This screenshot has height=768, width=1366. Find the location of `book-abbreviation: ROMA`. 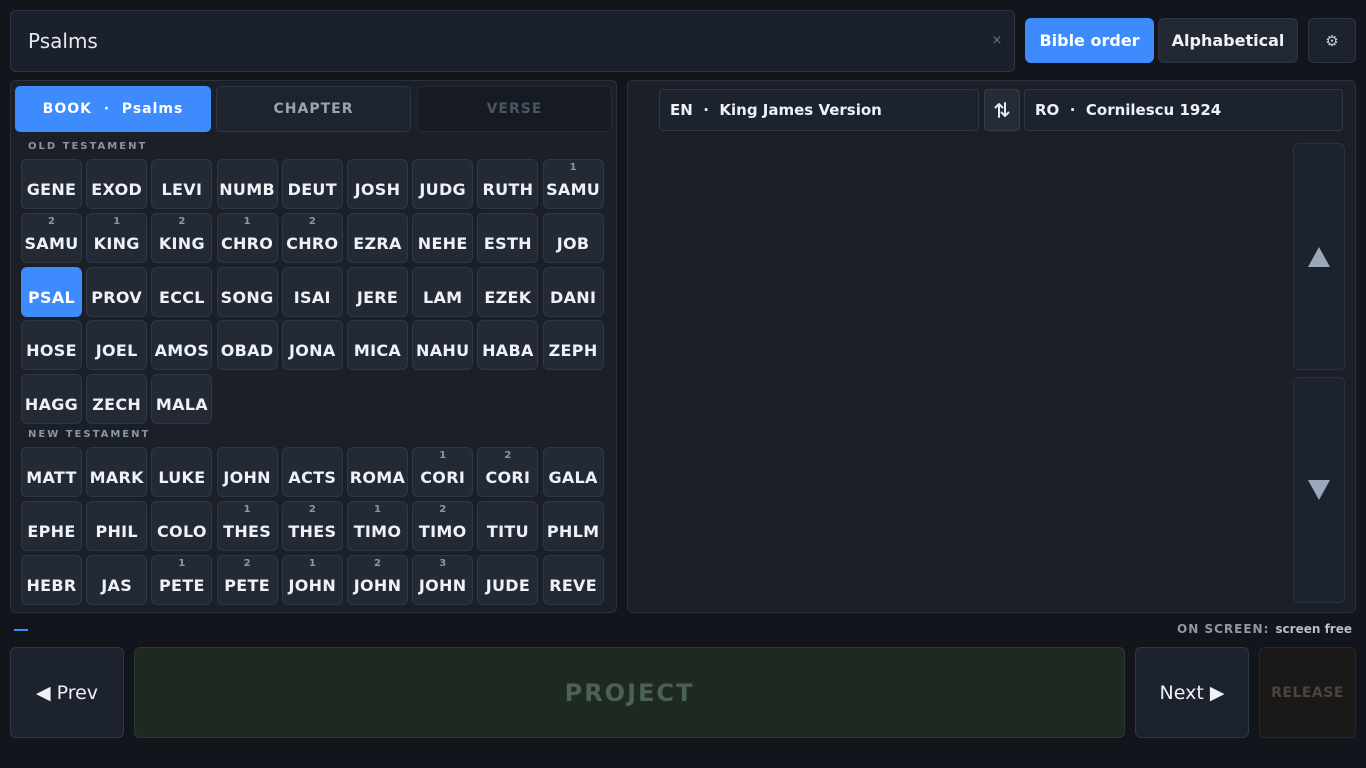

book-abbreviation: ROMA is located at coordinates (377, 477).